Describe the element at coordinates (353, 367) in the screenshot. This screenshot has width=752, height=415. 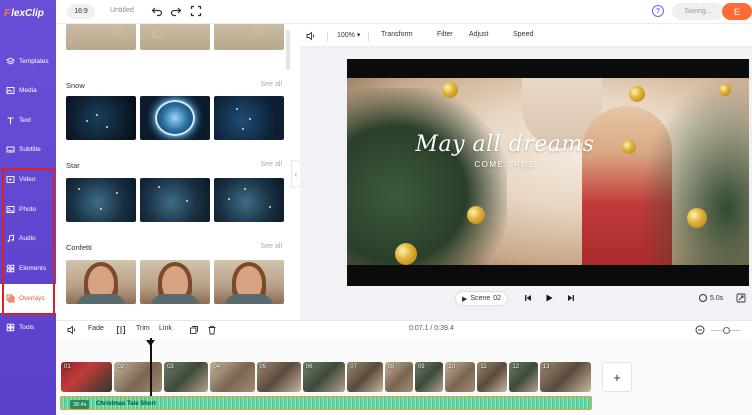
I see `clip-number: 07` at that location.